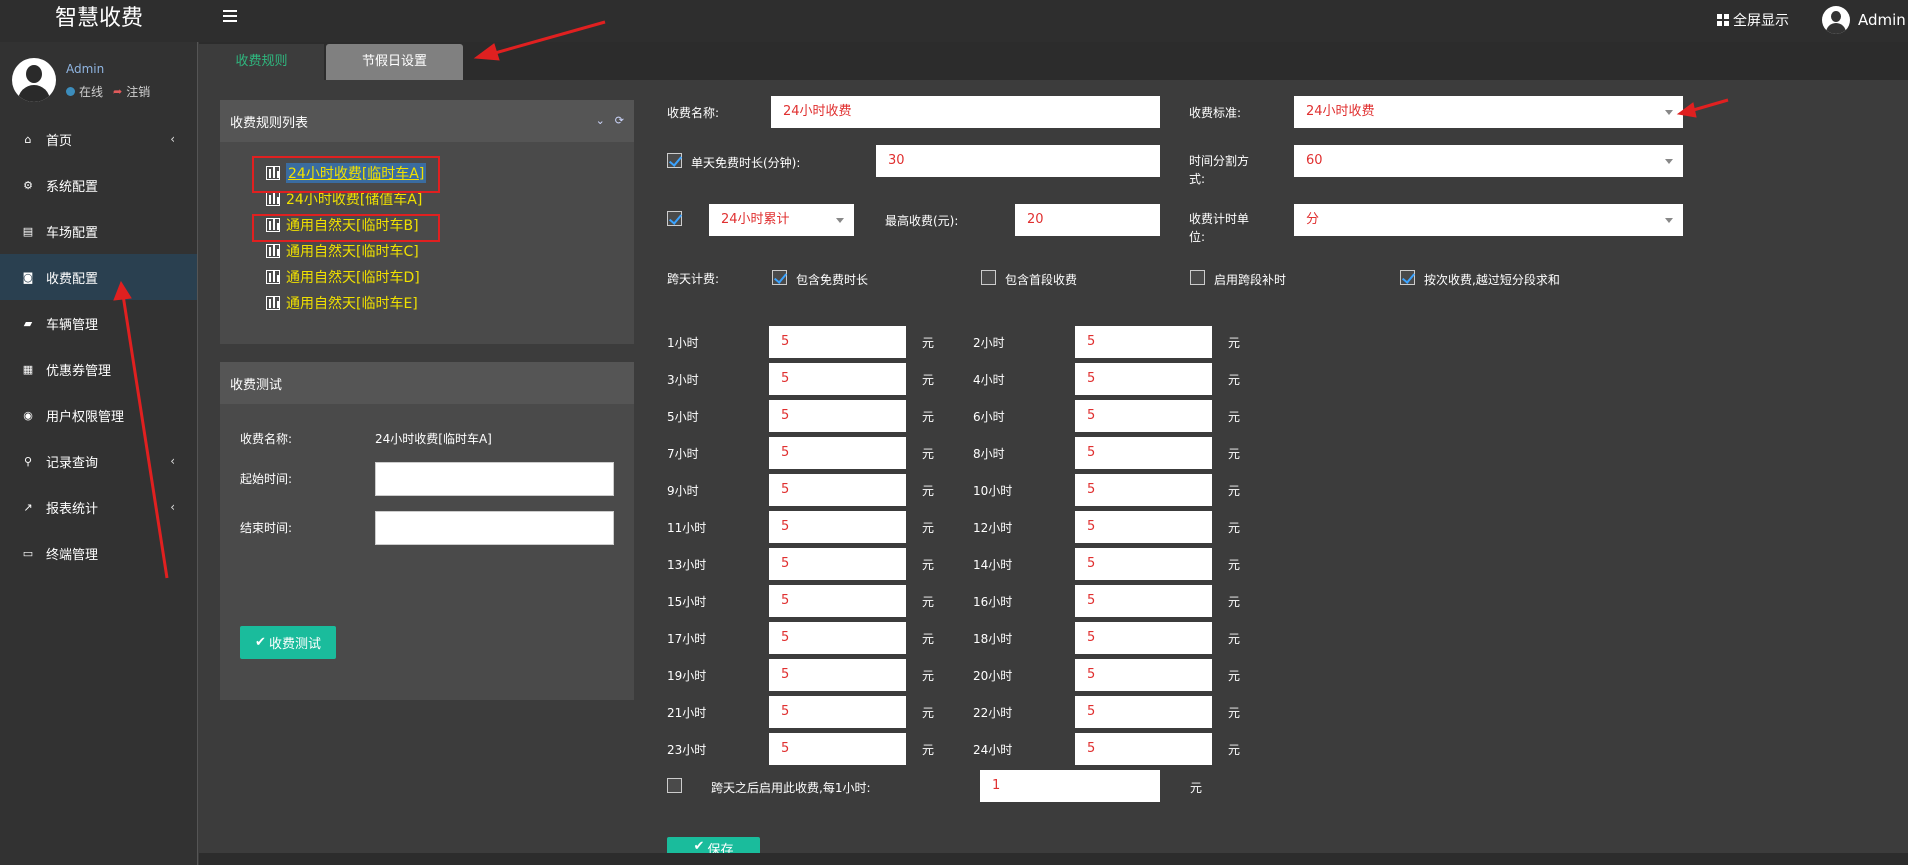  Describe the element at coordinates (273, 199) in the screenshot. I see `rule-node-icon` at that location.